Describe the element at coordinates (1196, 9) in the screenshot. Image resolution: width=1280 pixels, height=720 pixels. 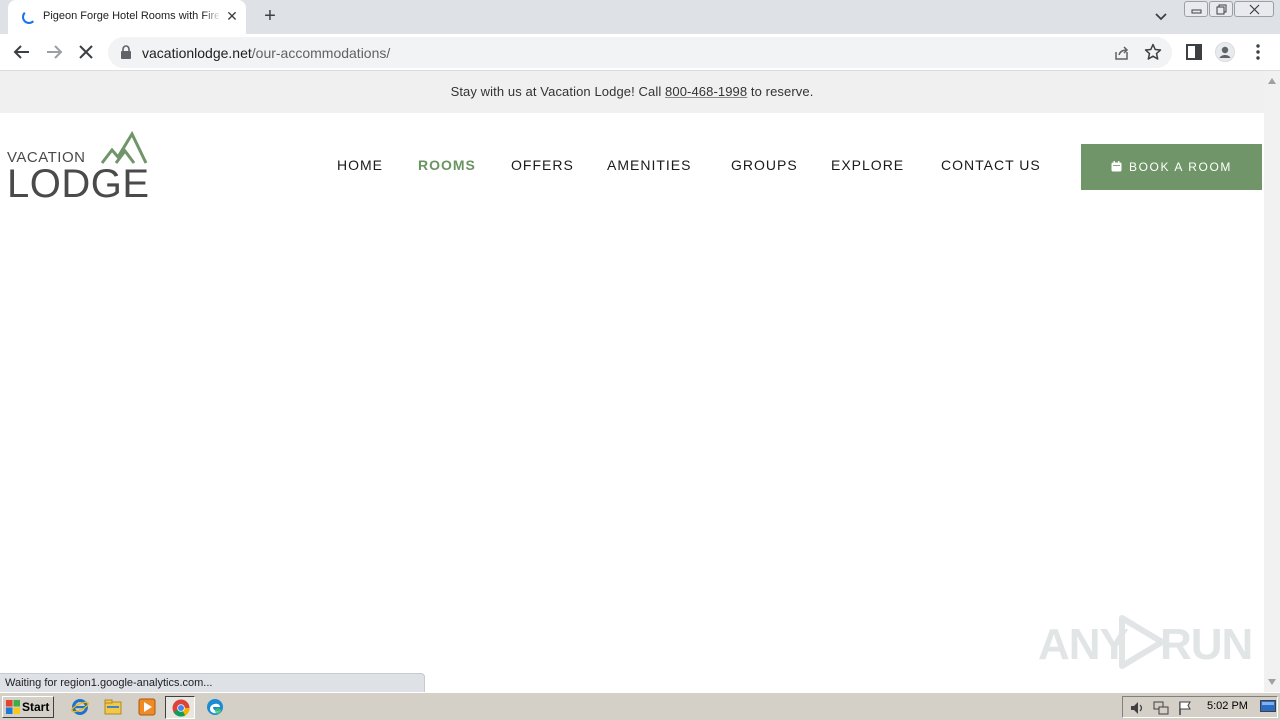
I see `minimize-icon` at that location.